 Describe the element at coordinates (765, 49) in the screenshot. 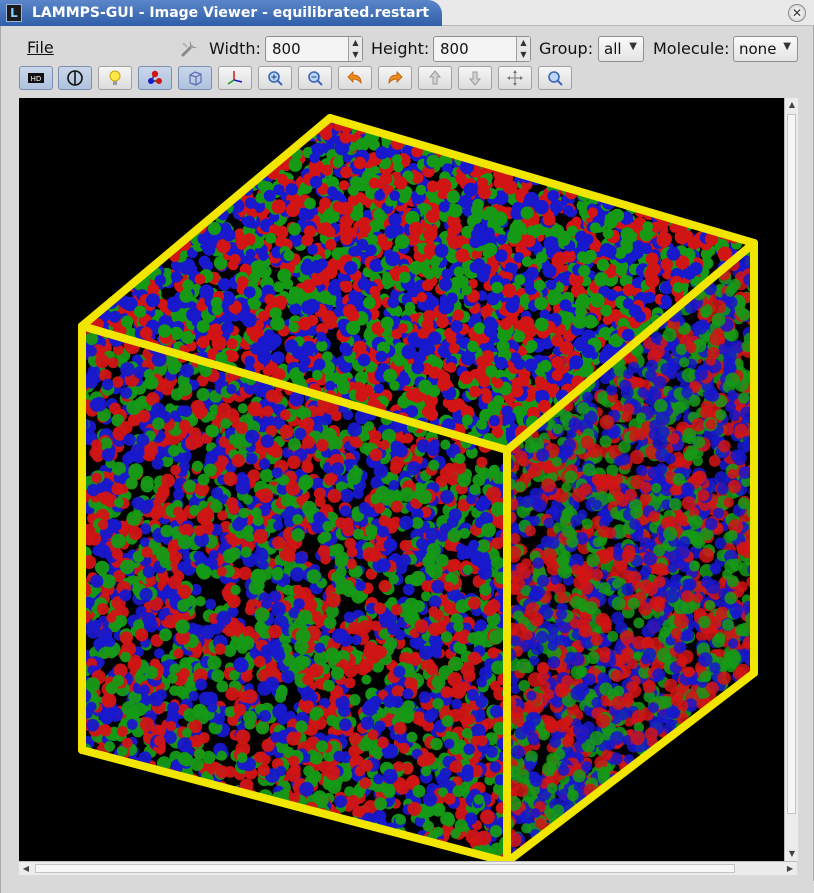

I see `molecule-select: none ▼` at that location.